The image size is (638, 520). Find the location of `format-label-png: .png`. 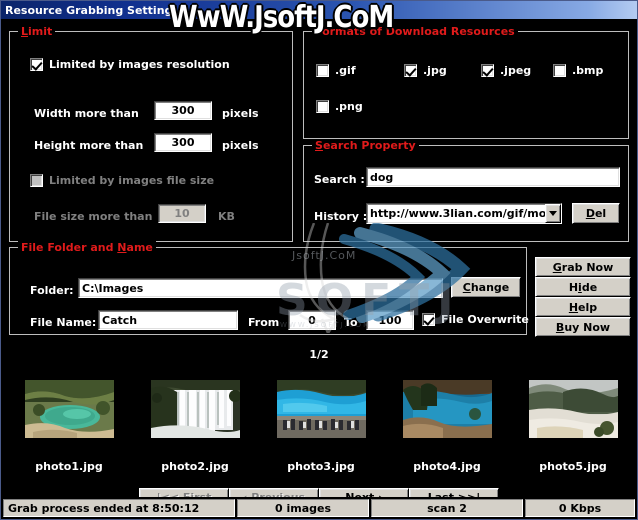

format-label-png: .png is located at coordinates (349, 106).